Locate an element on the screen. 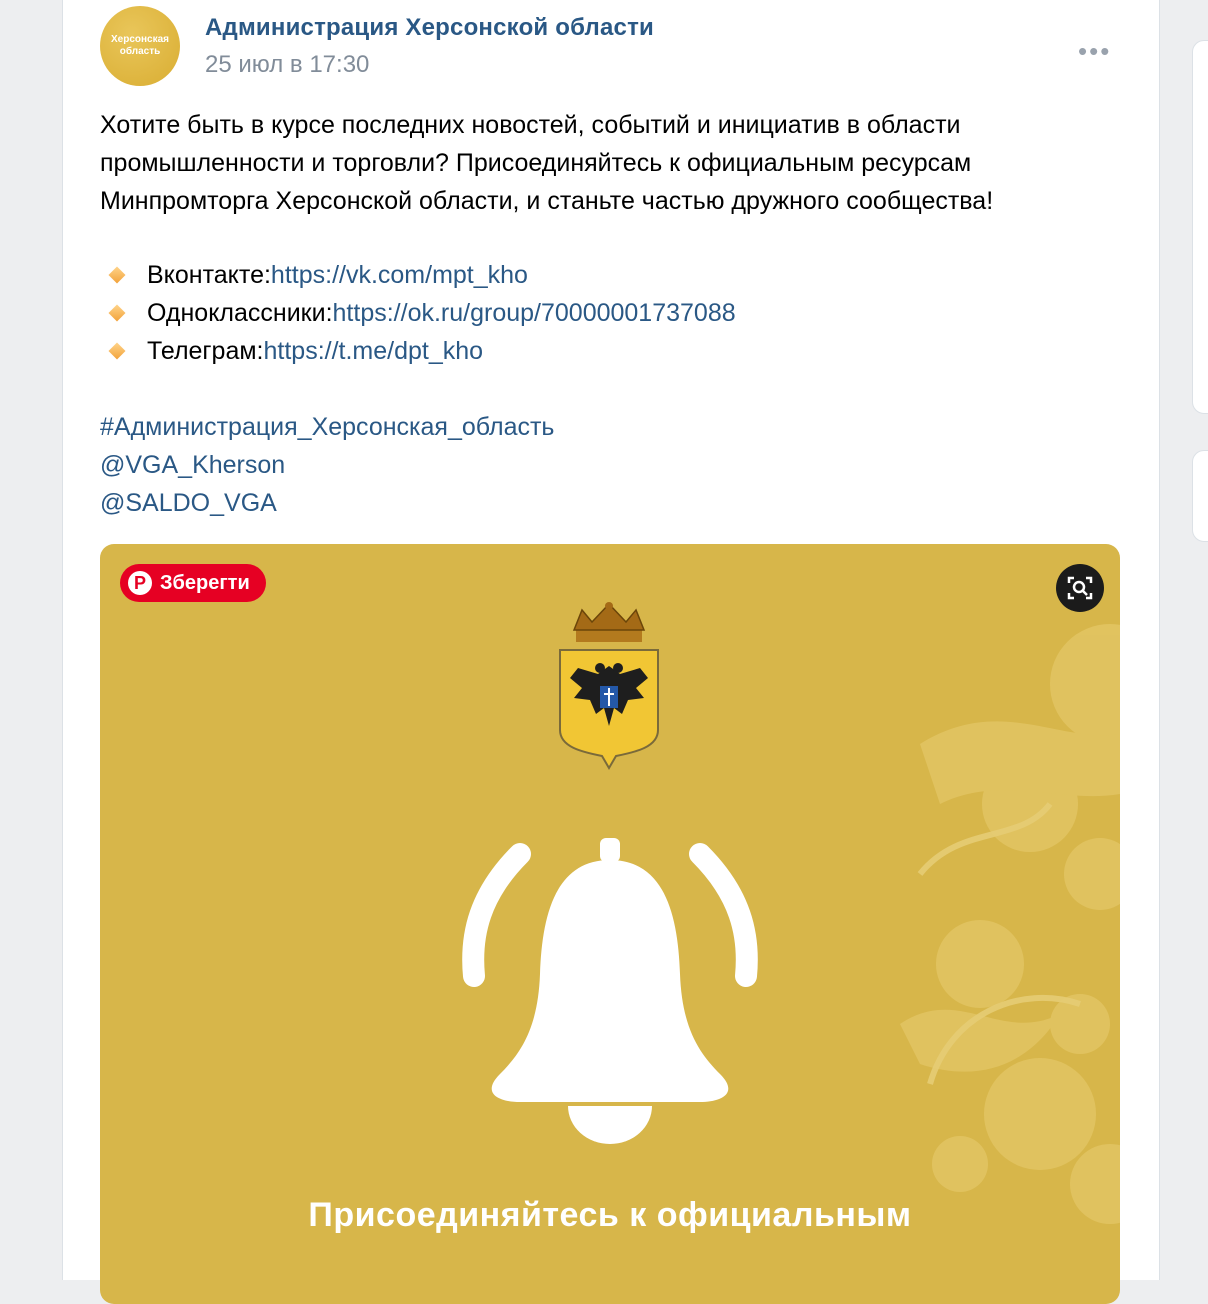  mention-link: @SALDO_VGA is located at coordinates (327, 503).